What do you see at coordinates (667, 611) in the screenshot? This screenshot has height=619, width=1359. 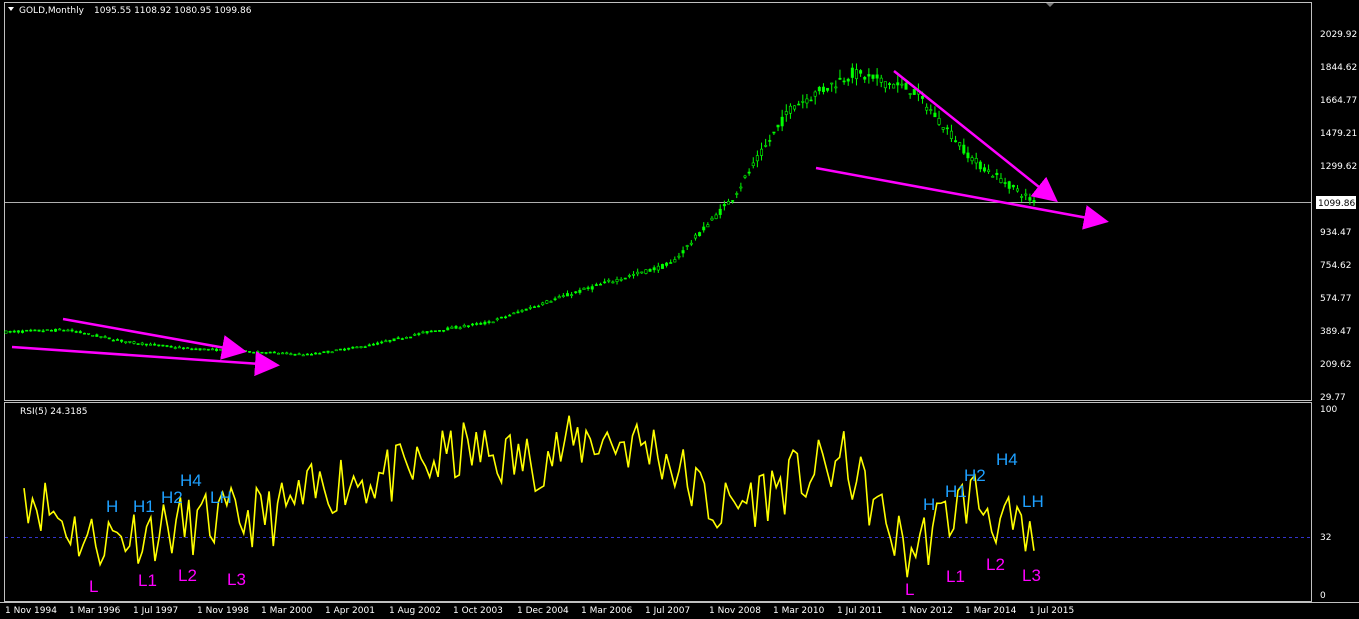 I see `time-tick: 1 Jul 2007` at bounding box center [667, 611].